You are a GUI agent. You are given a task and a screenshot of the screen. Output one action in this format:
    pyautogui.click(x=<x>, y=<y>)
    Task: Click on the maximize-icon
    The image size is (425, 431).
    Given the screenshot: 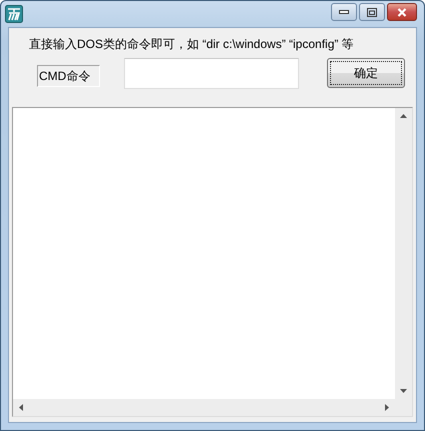 What is the action you would take?
    pyautogui.click(x=372, y=12)
    